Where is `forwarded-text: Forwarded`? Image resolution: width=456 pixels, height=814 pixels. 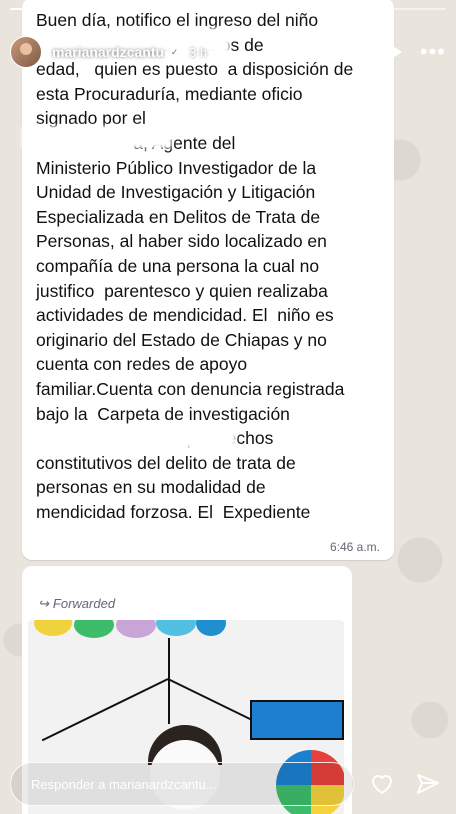 forwarded-text: Forwarded is located at coordinates (84, 603).